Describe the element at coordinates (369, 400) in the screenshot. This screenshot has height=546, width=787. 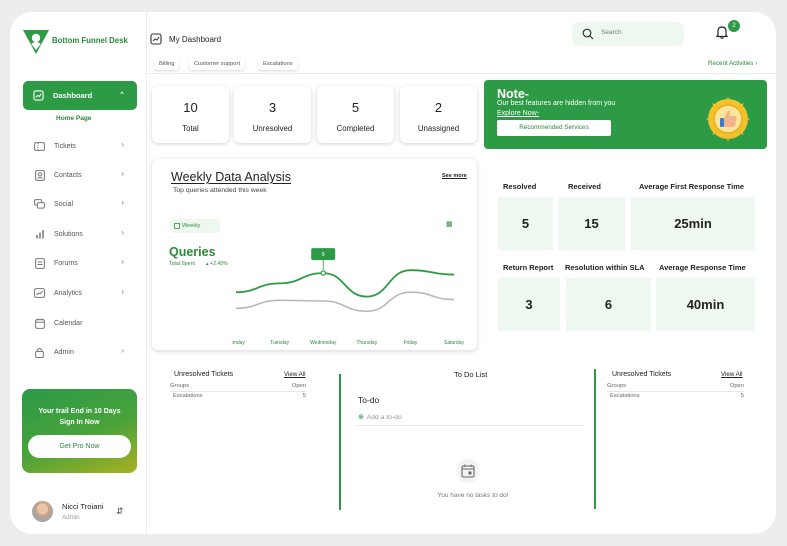
I see `todo-subtitle: To-do` at that location.